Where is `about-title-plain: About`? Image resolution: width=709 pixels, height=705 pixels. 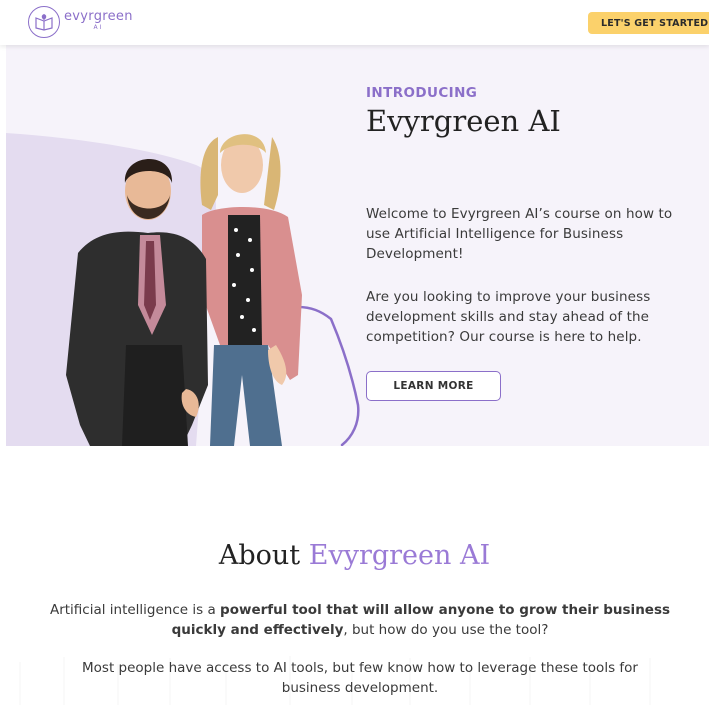
about-title-plain: About is located at coordinates (259, 555).